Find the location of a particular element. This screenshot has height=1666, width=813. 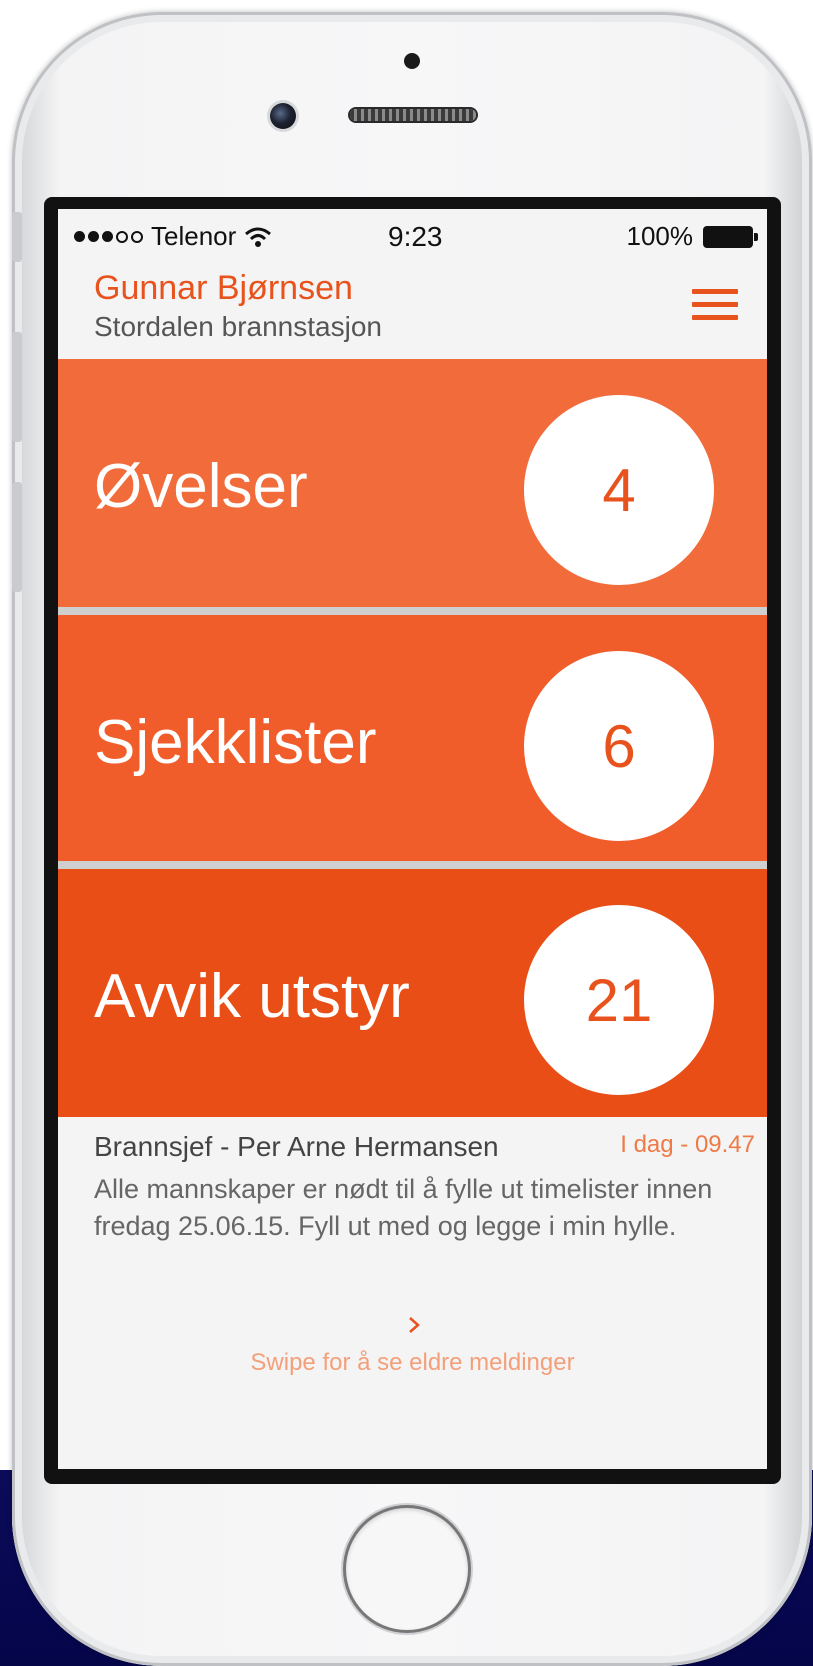

proximity-sensor is located at coordinates (412, 61).